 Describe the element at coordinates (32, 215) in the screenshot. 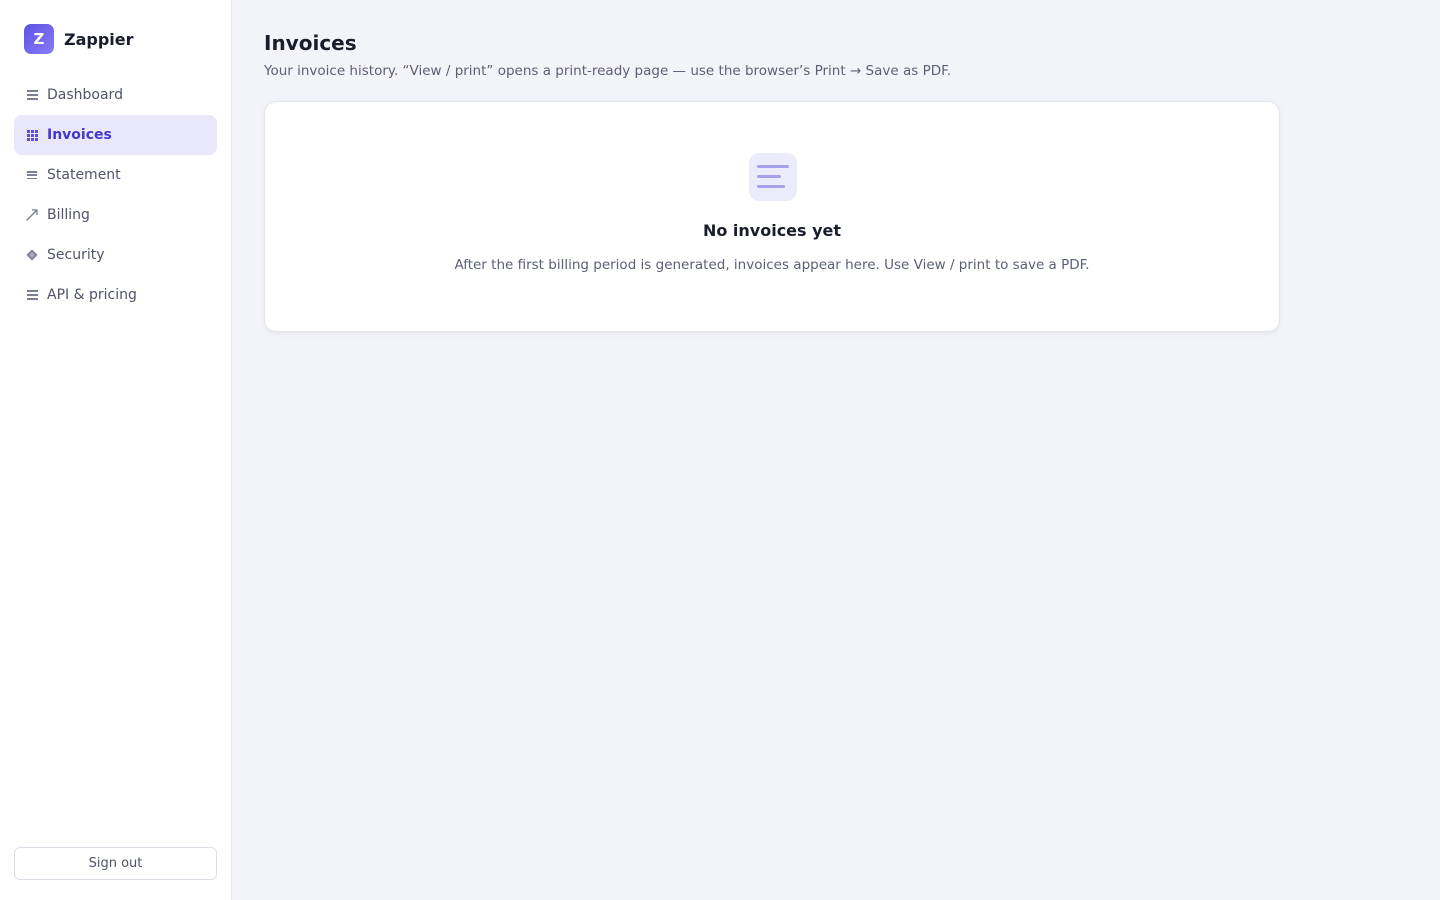

I see `billing-arrow-icon` at that location.